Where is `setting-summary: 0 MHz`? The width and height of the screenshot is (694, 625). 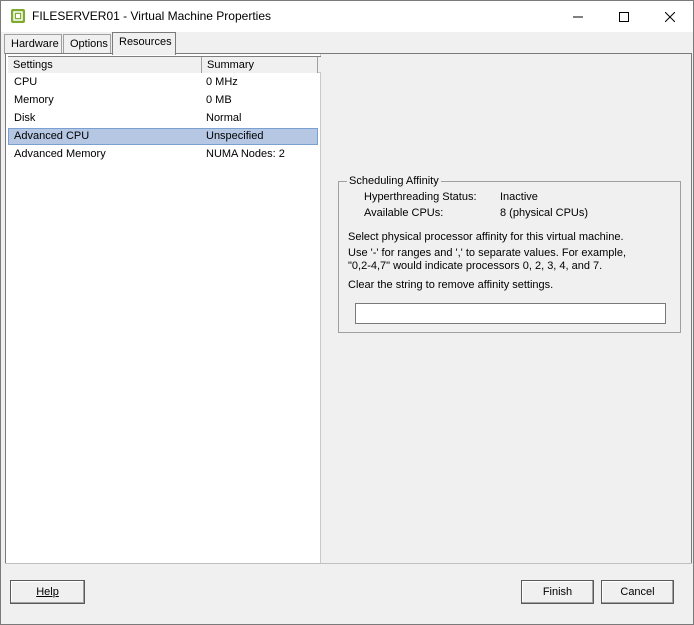 setting-summary: 0 MHz is located at coordinates (222, 82).